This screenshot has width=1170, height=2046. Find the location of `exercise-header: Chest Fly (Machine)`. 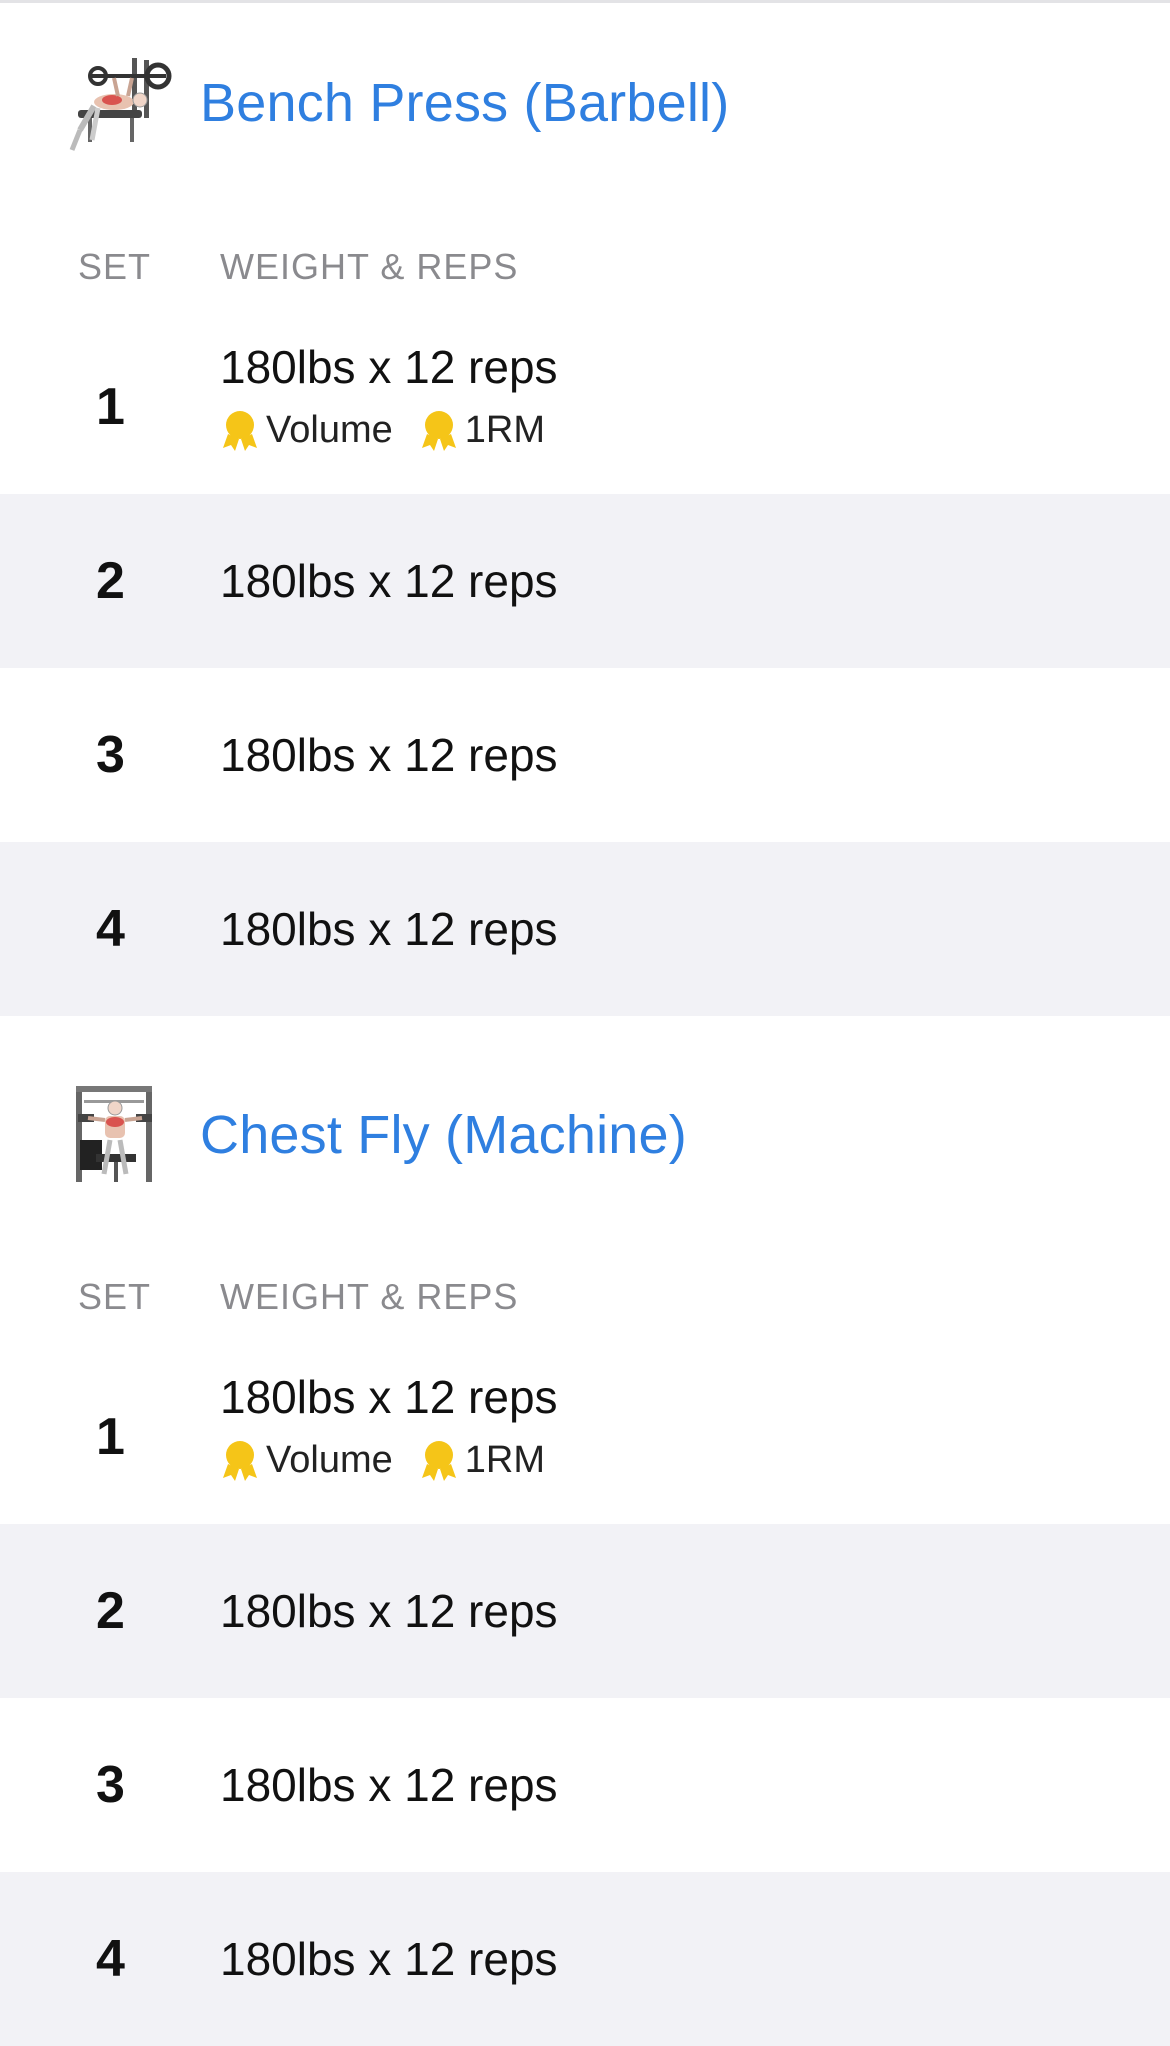

exercise-header: Chest Fly (Machine) is located at coordinates (585, 1135).